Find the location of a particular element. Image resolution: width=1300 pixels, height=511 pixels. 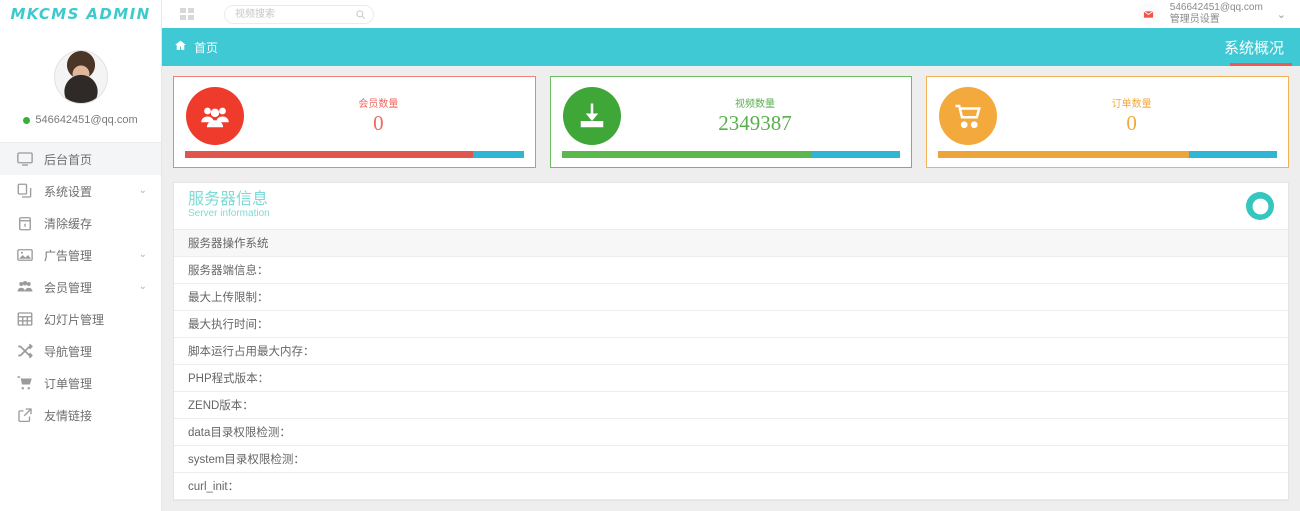

info-row-label: 最大上传限制： is located at coordinates (228, 298).